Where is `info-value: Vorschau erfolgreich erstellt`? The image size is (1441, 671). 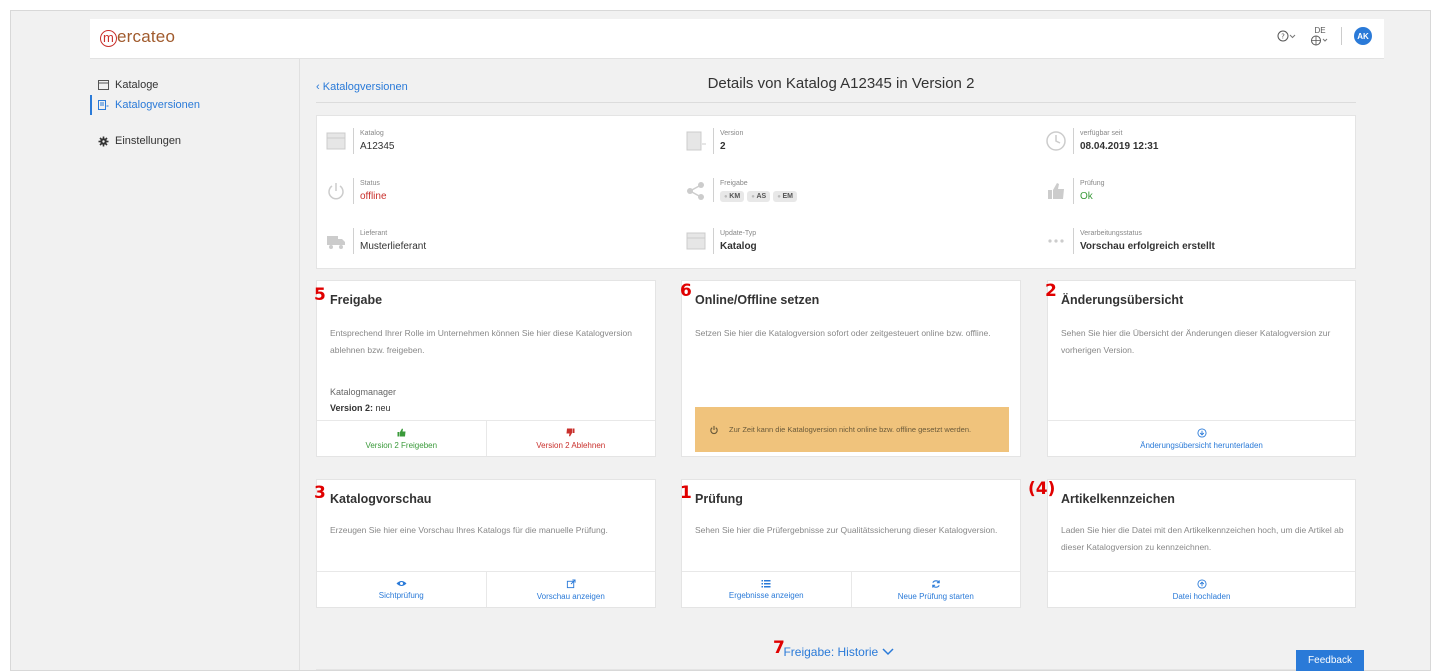
info-value: Vorschau erfolgreich erstellt is located at coordinates (1147, 246).